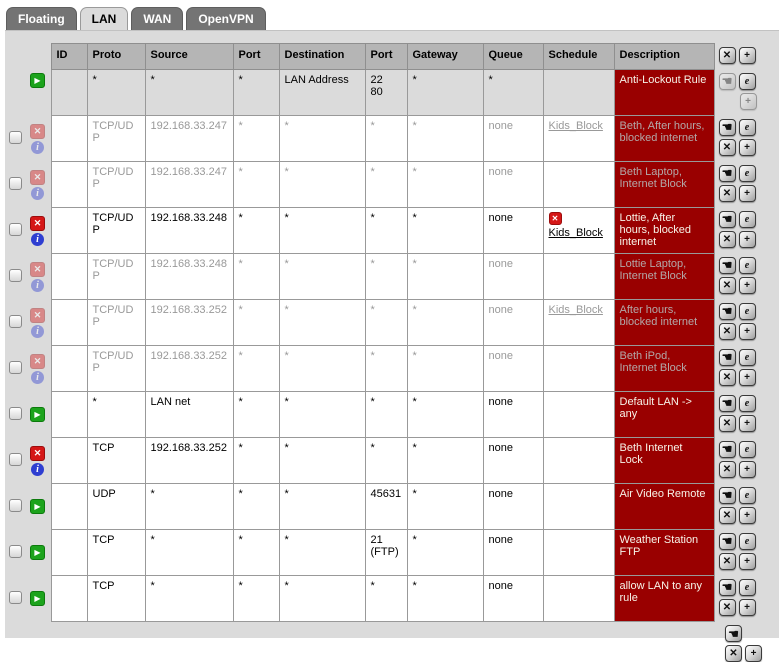  What do you see at coordinates (664, 92) in the screenshot?
I see `rule-description: Anti-Lockout Rule` at bounding box center [664, 92].